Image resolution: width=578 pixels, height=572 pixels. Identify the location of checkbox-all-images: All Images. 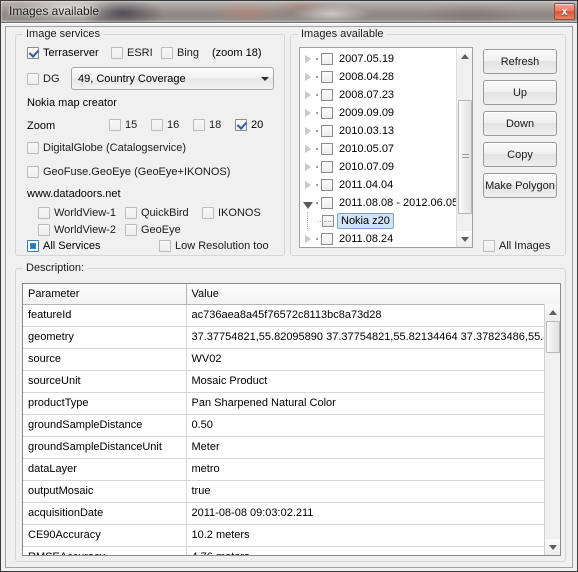
(516, 246).